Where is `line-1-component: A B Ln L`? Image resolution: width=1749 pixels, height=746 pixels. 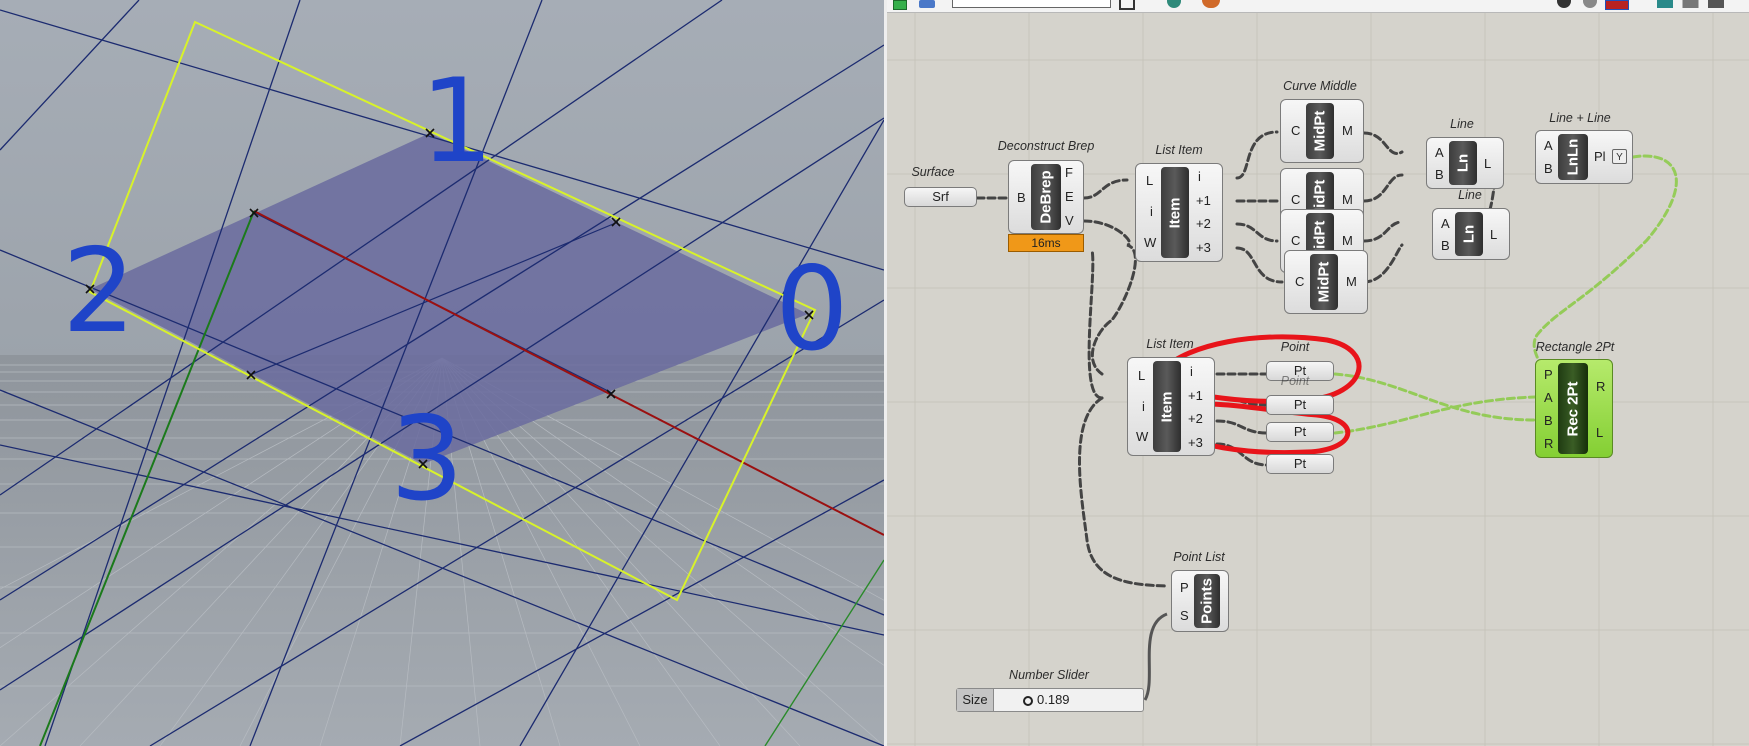 line-1-component: A B Ln L is located at coordinates (1465, 163).